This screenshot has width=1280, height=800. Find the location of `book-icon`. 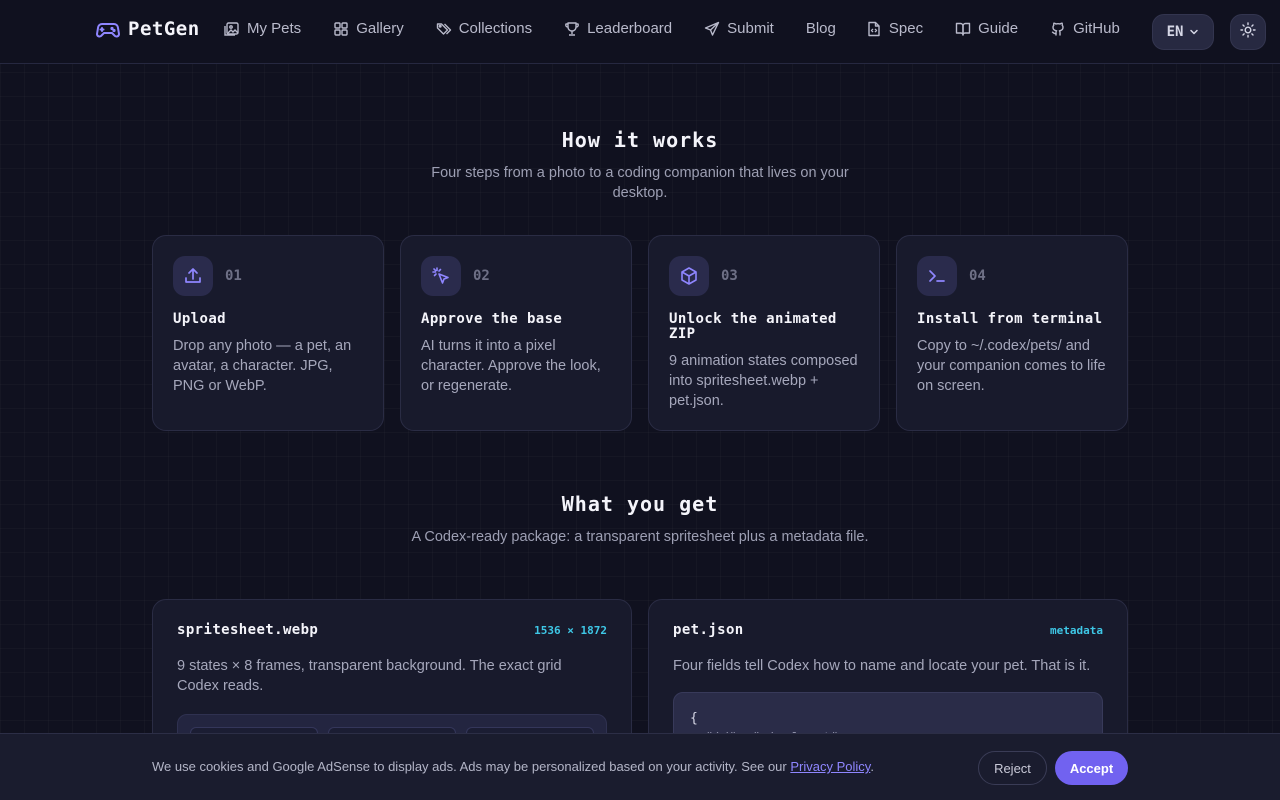

book-icon is located at coordinates (963, 29).